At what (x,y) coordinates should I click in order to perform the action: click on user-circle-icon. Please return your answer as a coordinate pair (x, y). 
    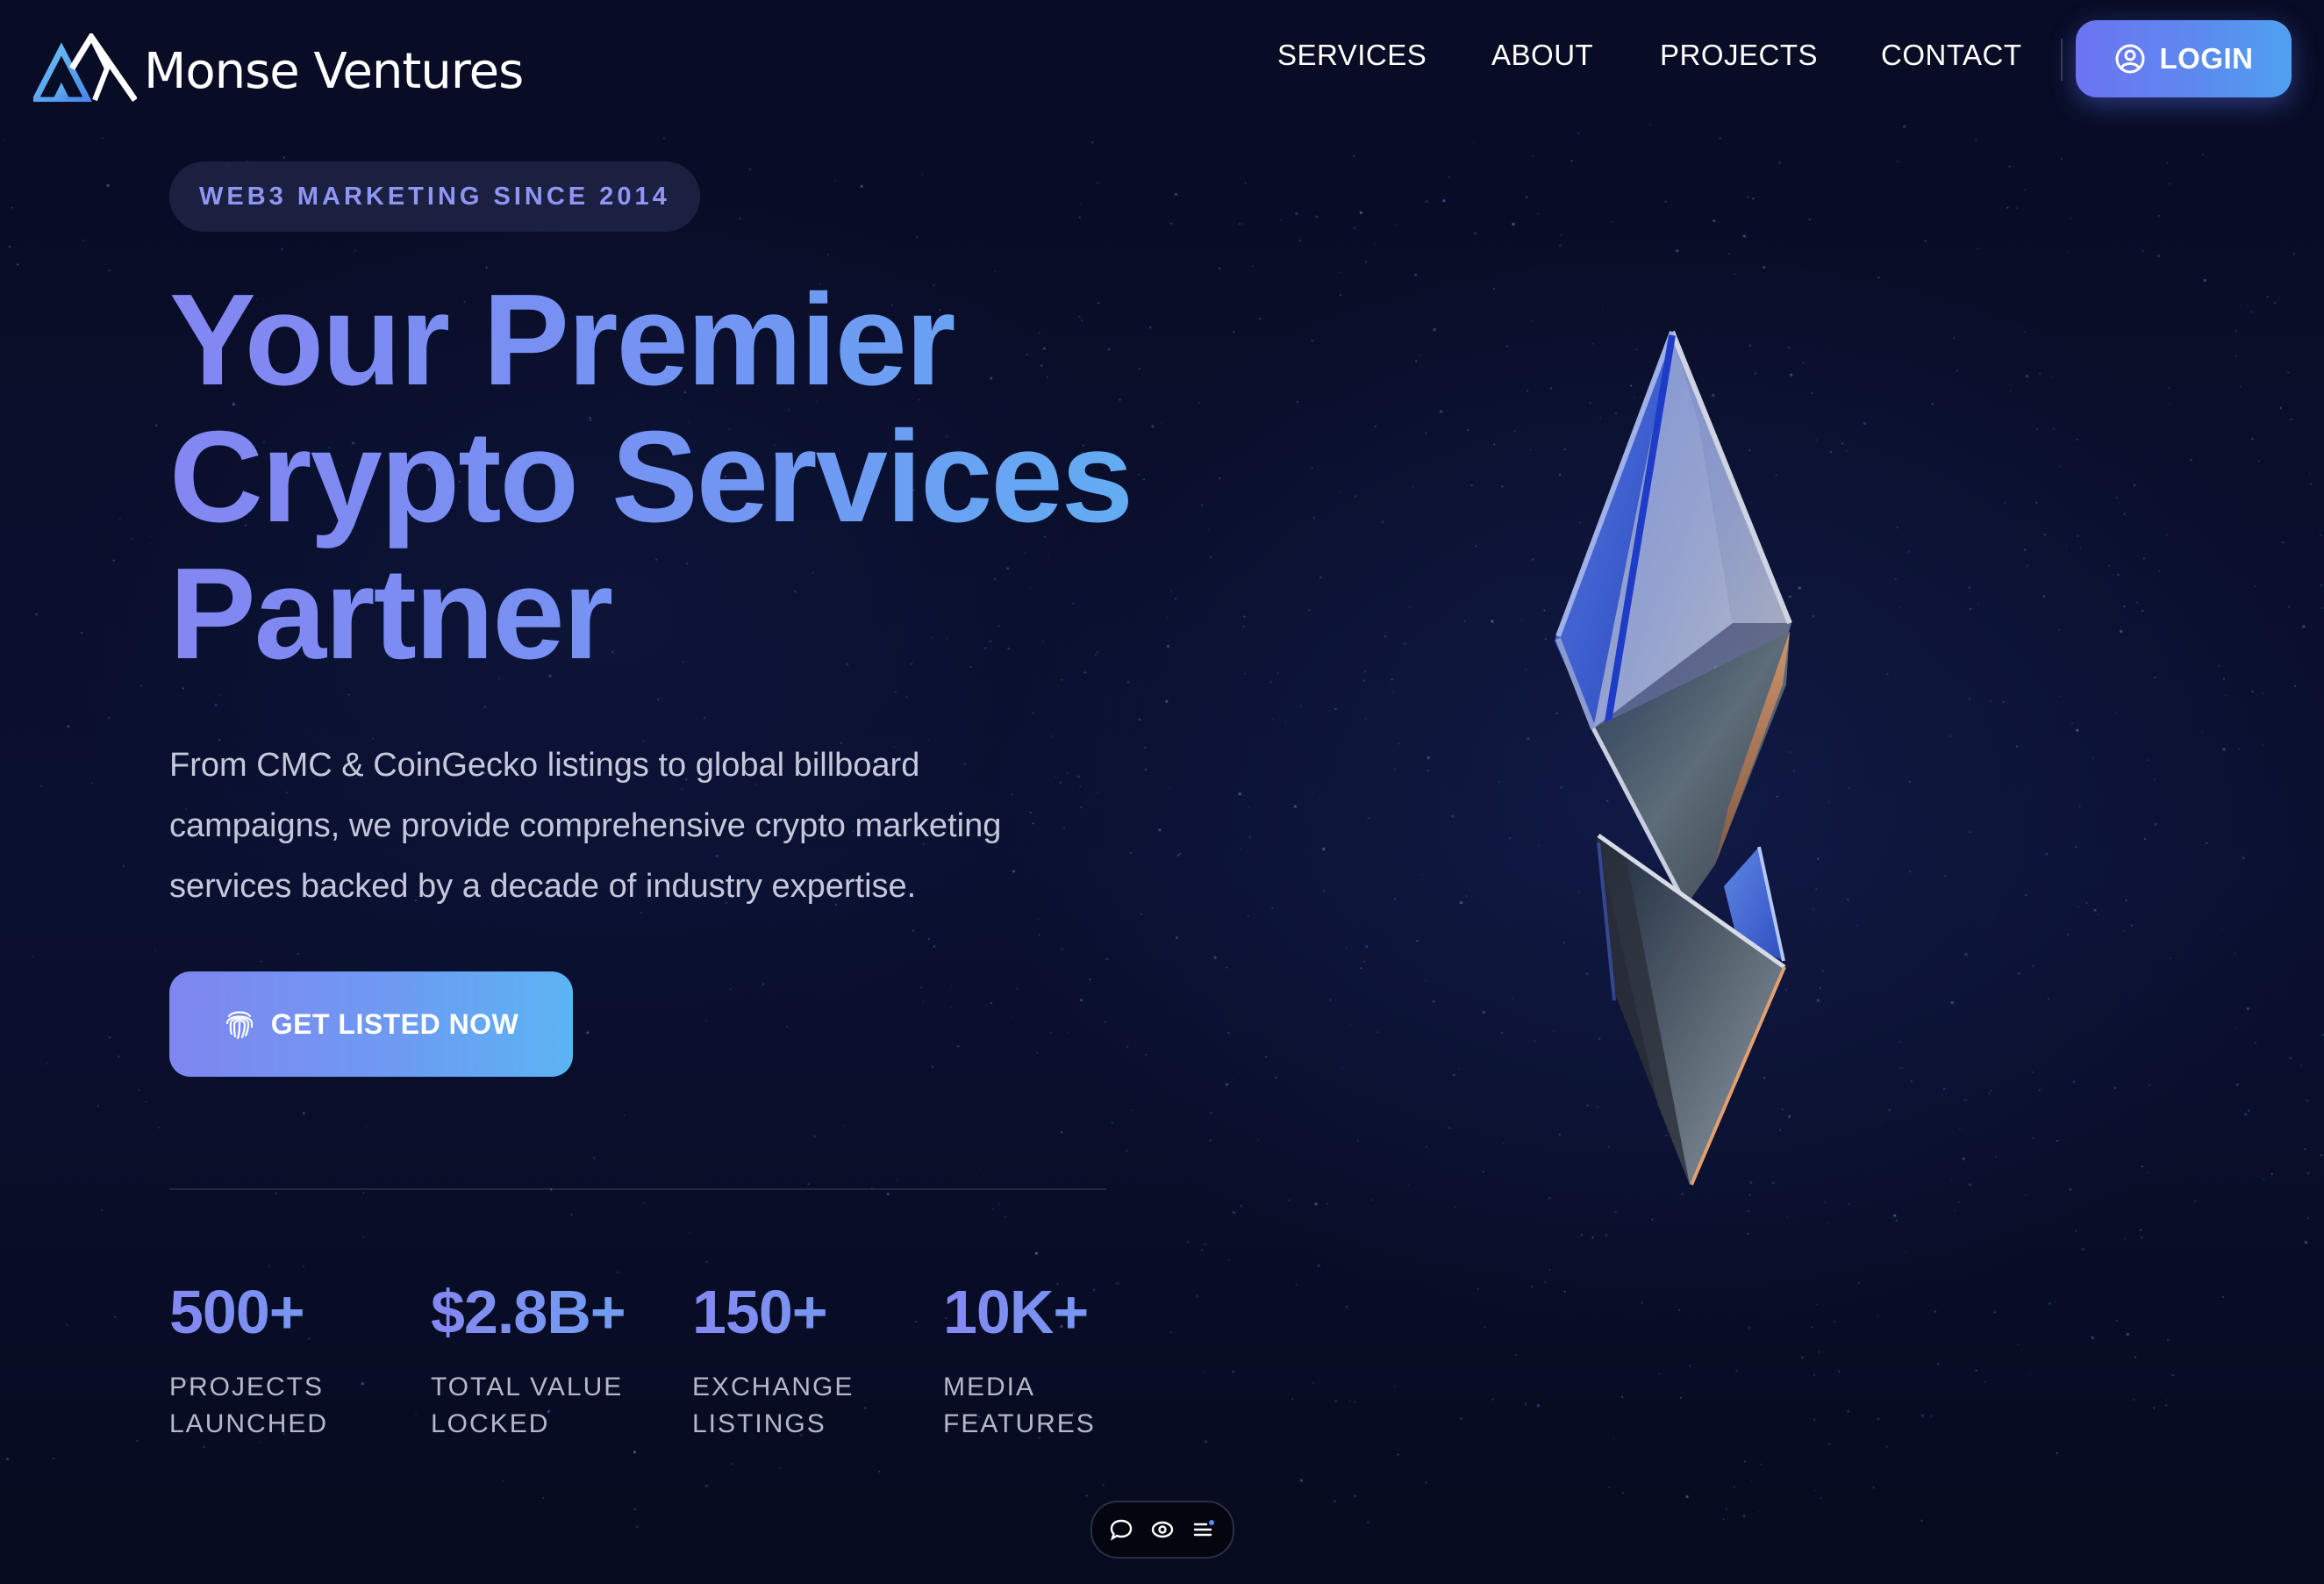
    Looking at the image, I should click on (2130, 59).